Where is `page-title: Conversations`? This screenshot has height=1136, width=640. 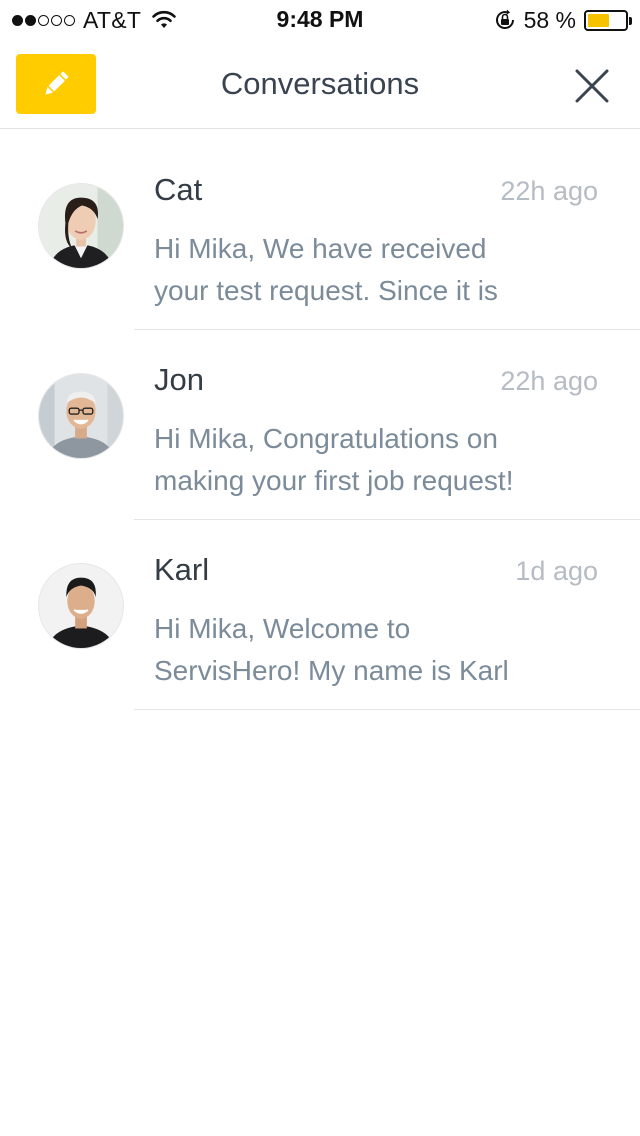 page-title: Conversations is located at coordinates (320, 83).